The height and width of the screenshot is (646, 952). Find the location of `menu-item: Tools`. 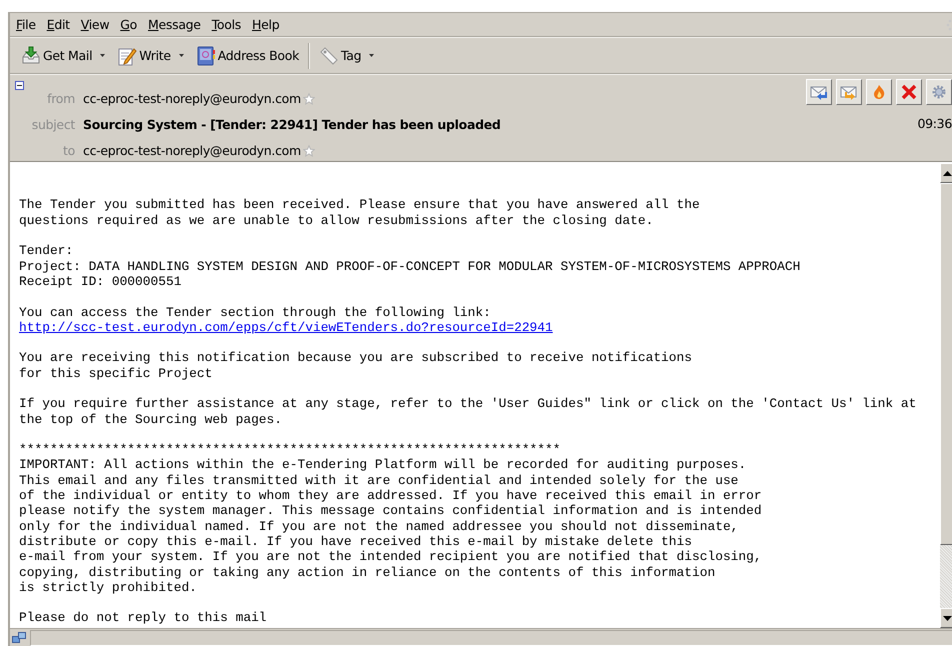

menu-item: Tools is located at coordinates (227, 24).